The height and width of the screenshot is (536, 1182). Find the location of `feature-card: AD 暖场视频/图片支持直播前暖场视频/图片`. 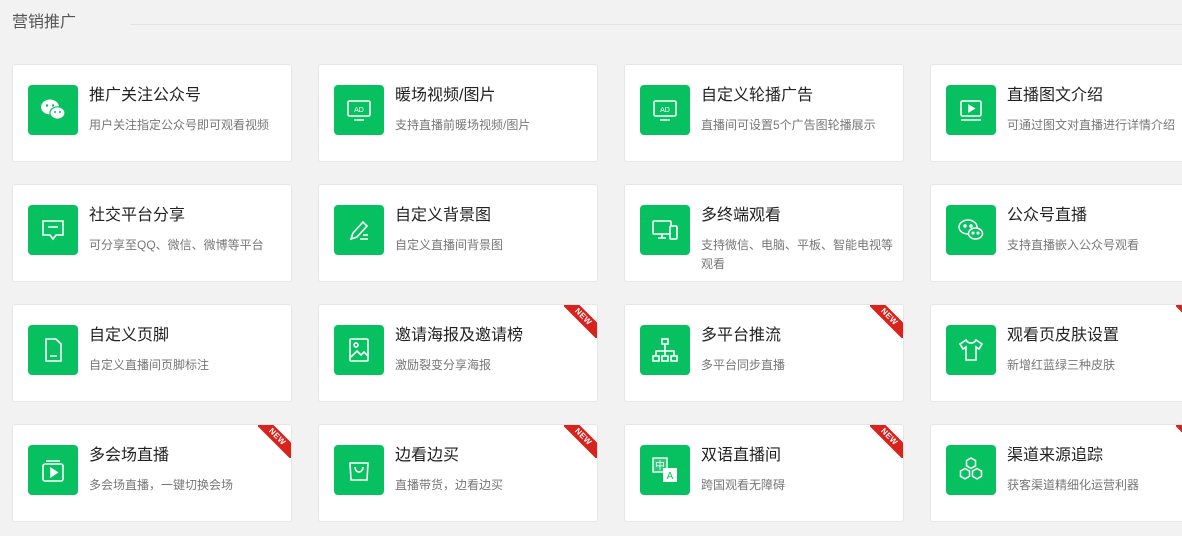

feature-card: AD 暖场视频/图片支持直播前暖场视频/图片 is located at coordinates (458, 113).